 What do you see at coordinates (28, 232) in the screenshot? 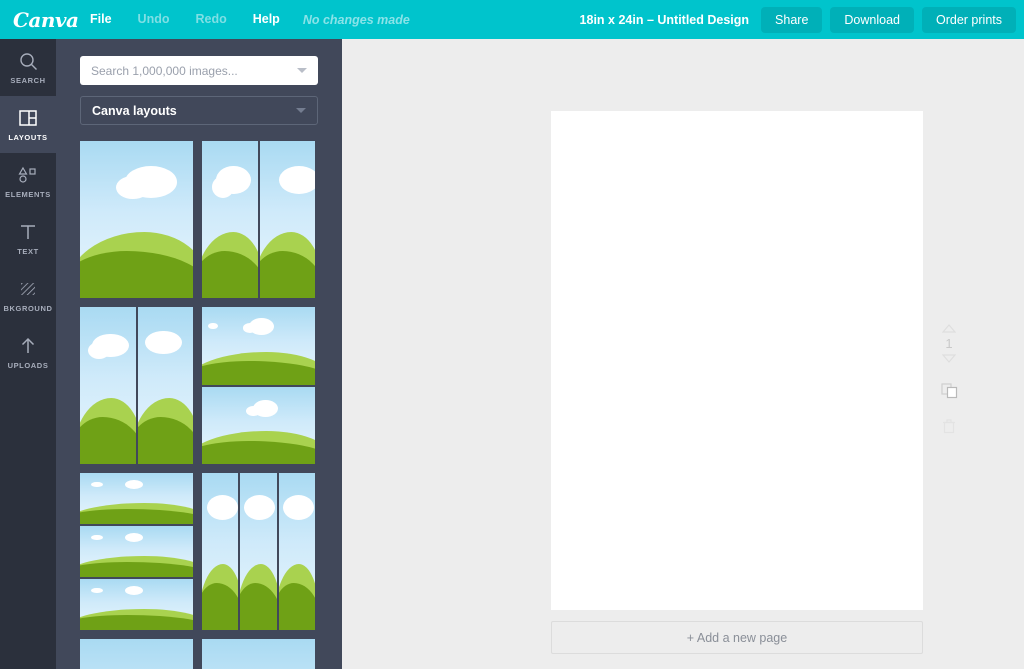
I see `text-icon` at bounding box center [28, 232].